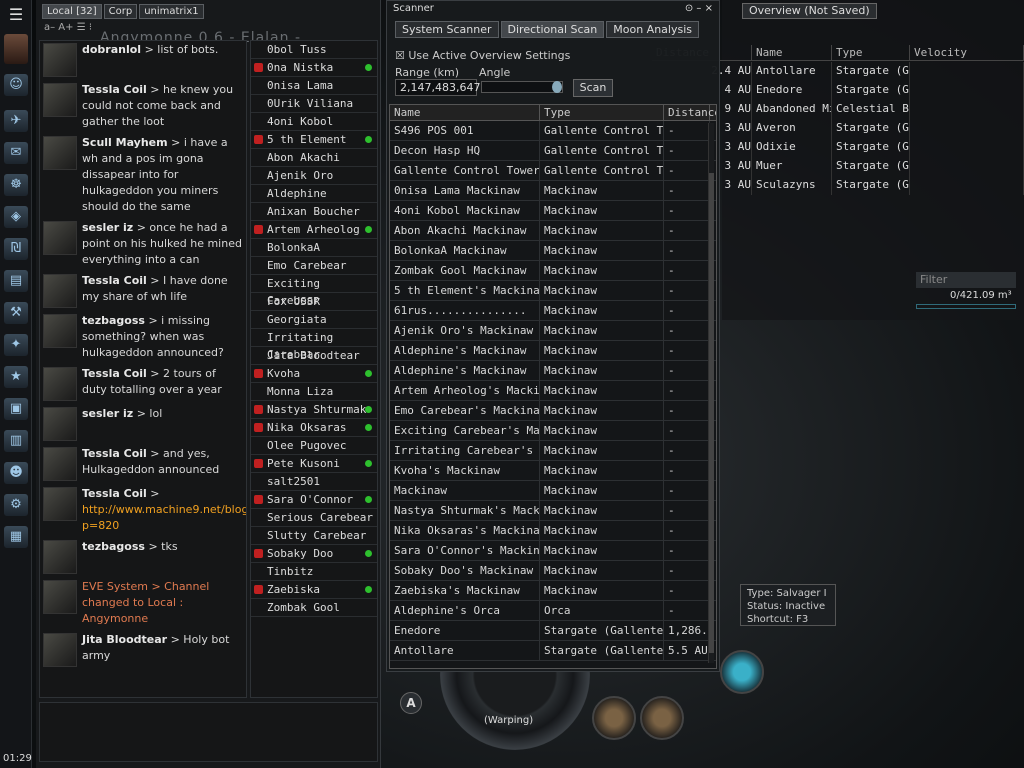 The height and width of the screenshot is (768, 1024). Describe the element at coordinates (411, 703) in the screenshot. I see `autopilot-button: A` at that location.